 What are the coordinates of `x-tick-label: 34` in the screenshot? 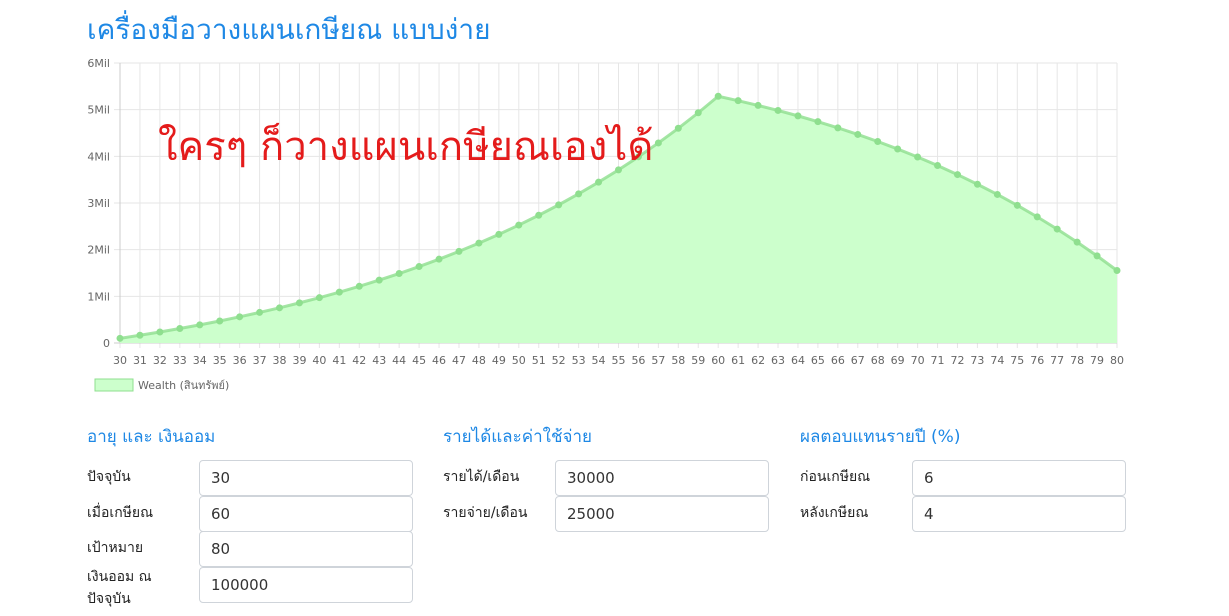 It's located at (200, 360).